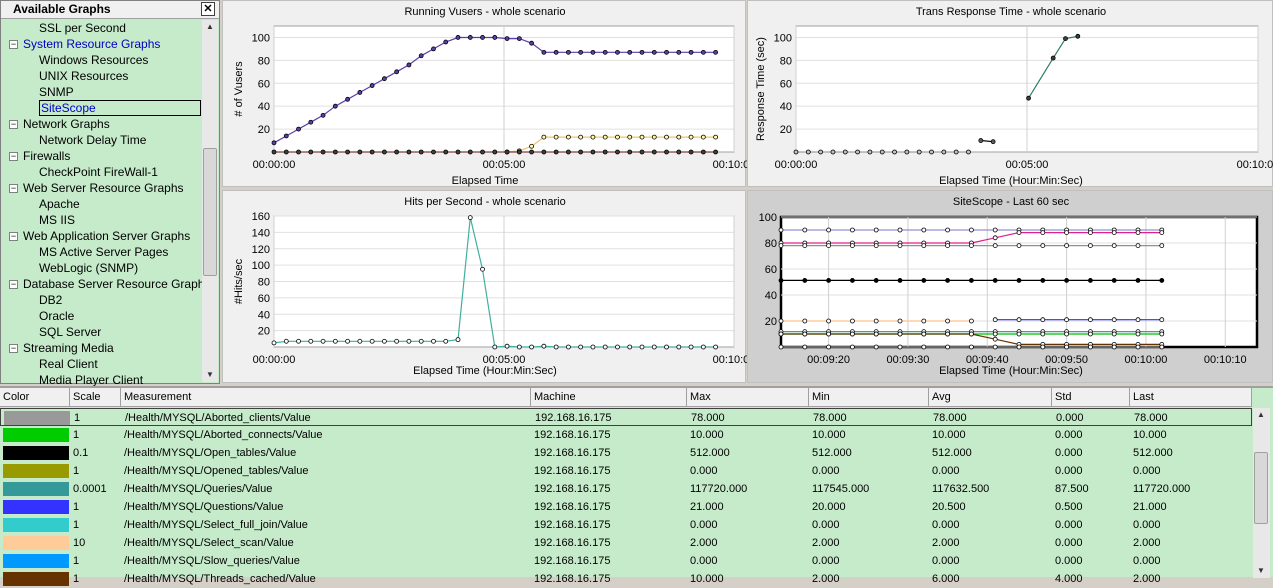 The image size is (1273, 588). Describe the element at coordinates (704, 525) in the screenshot. I see `cell-max: 0.000` at that location.